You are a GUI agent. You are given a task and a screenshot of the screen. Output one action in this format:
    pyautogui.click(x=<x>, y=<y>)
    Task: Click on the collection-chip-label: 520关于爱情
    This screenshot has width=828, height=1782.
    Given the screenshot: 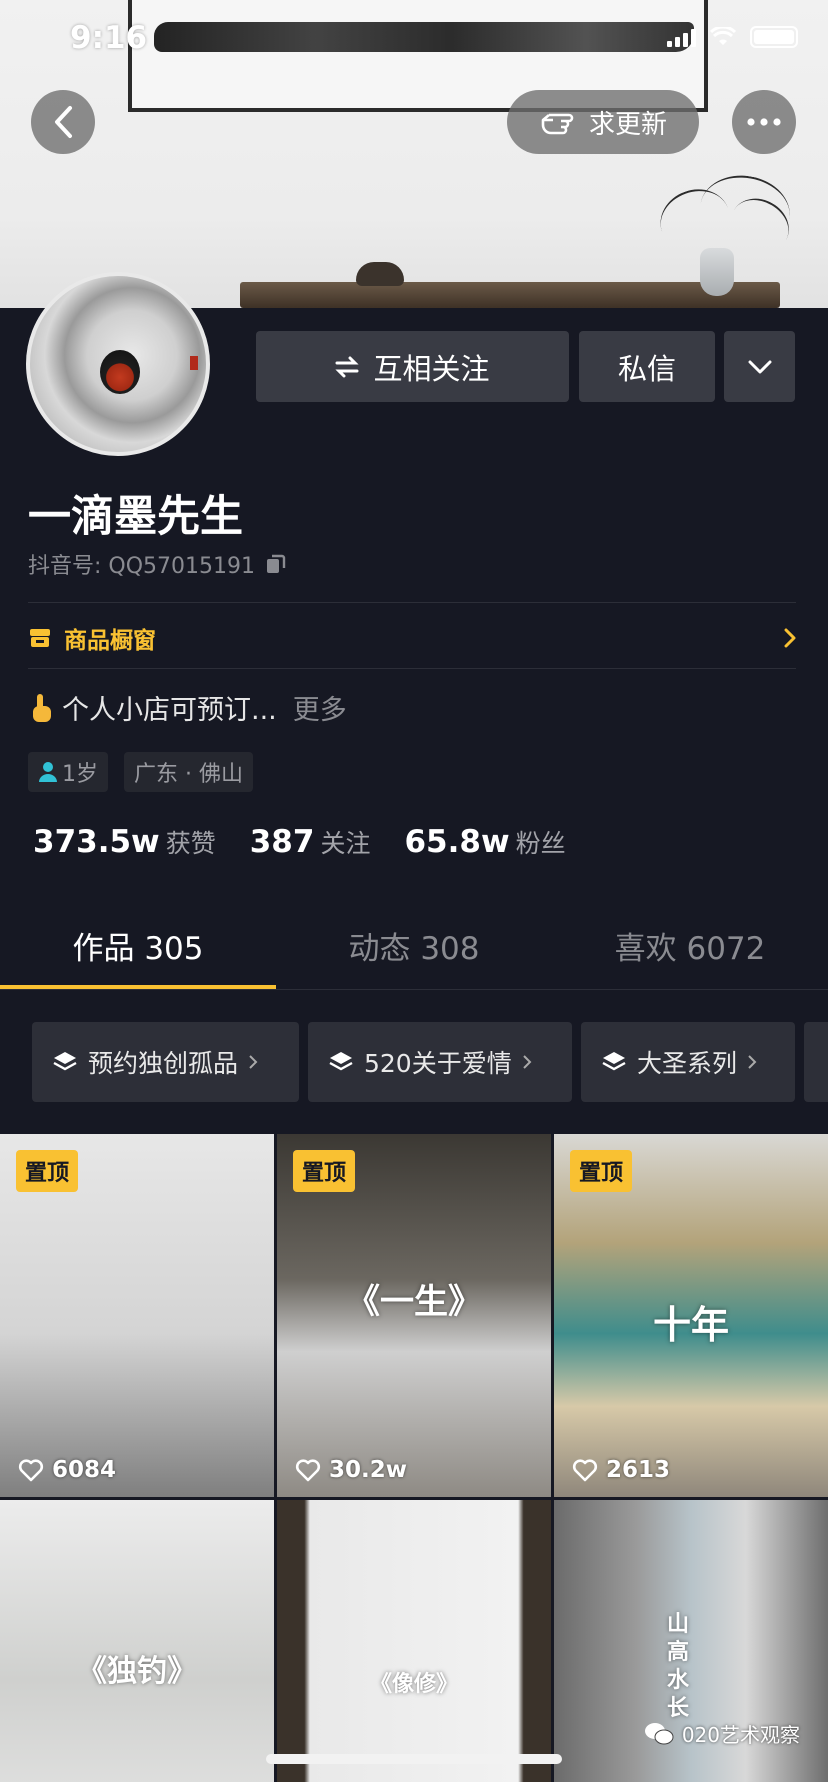 What is the action you would take?
    pyautogui.click(x=438, y=1063)
    